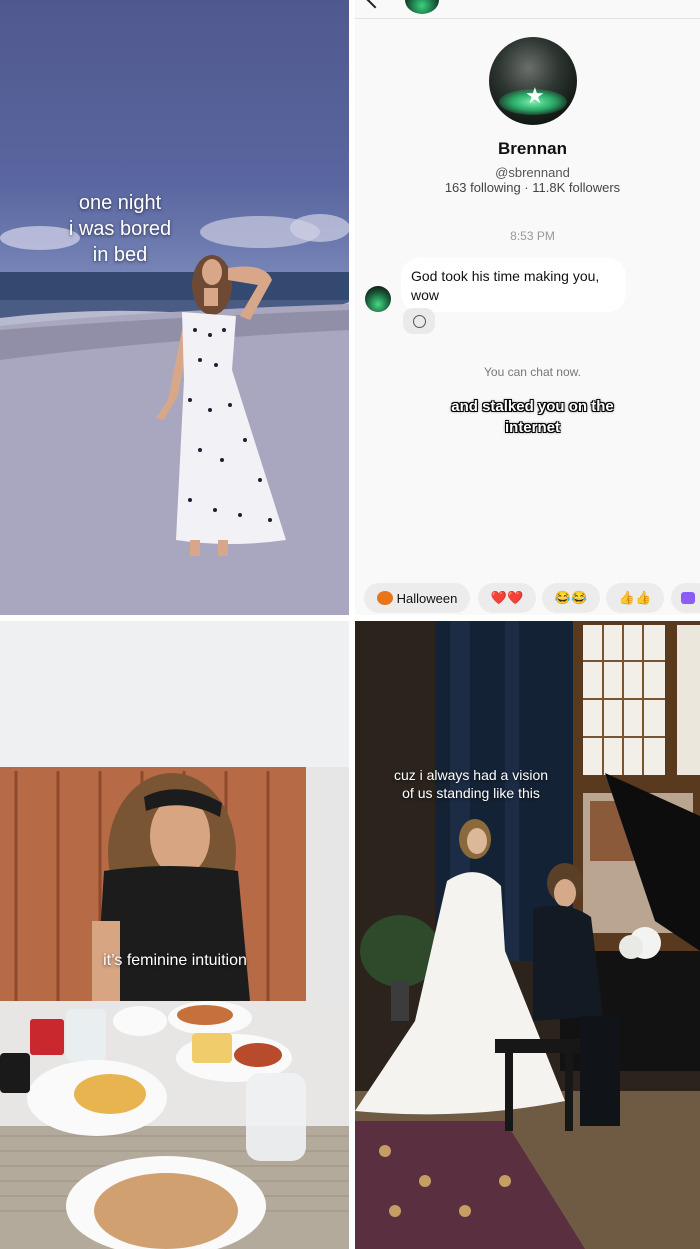 The image size is (700, 1249). I want to click on chip-halloween: Halloween, so click(417, 598).